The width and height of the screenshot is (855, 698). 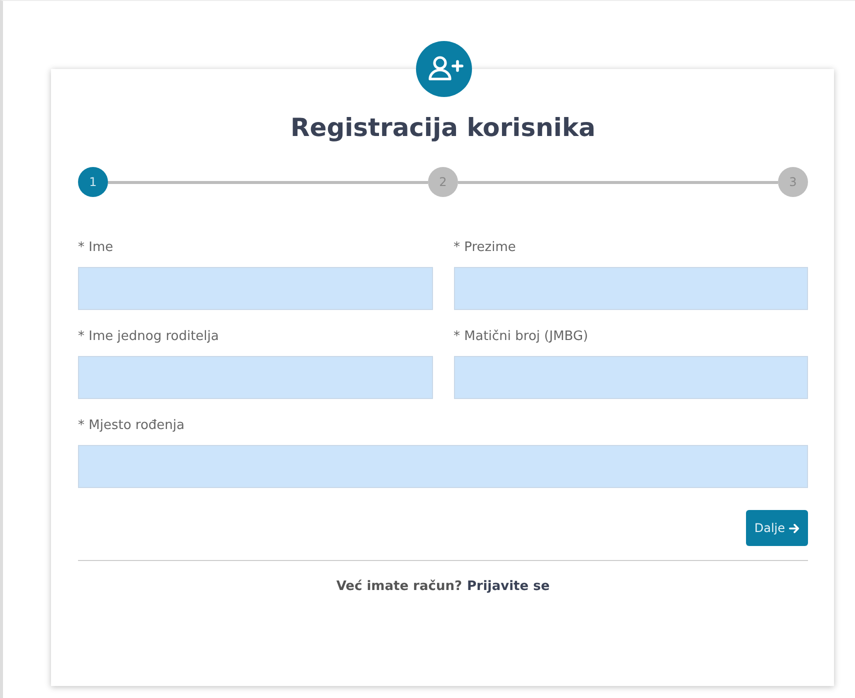 What do you see at coordinates (485, 247) in the screenshot?
I see `field-label: * Prezime` at bounding box center [485, 247].